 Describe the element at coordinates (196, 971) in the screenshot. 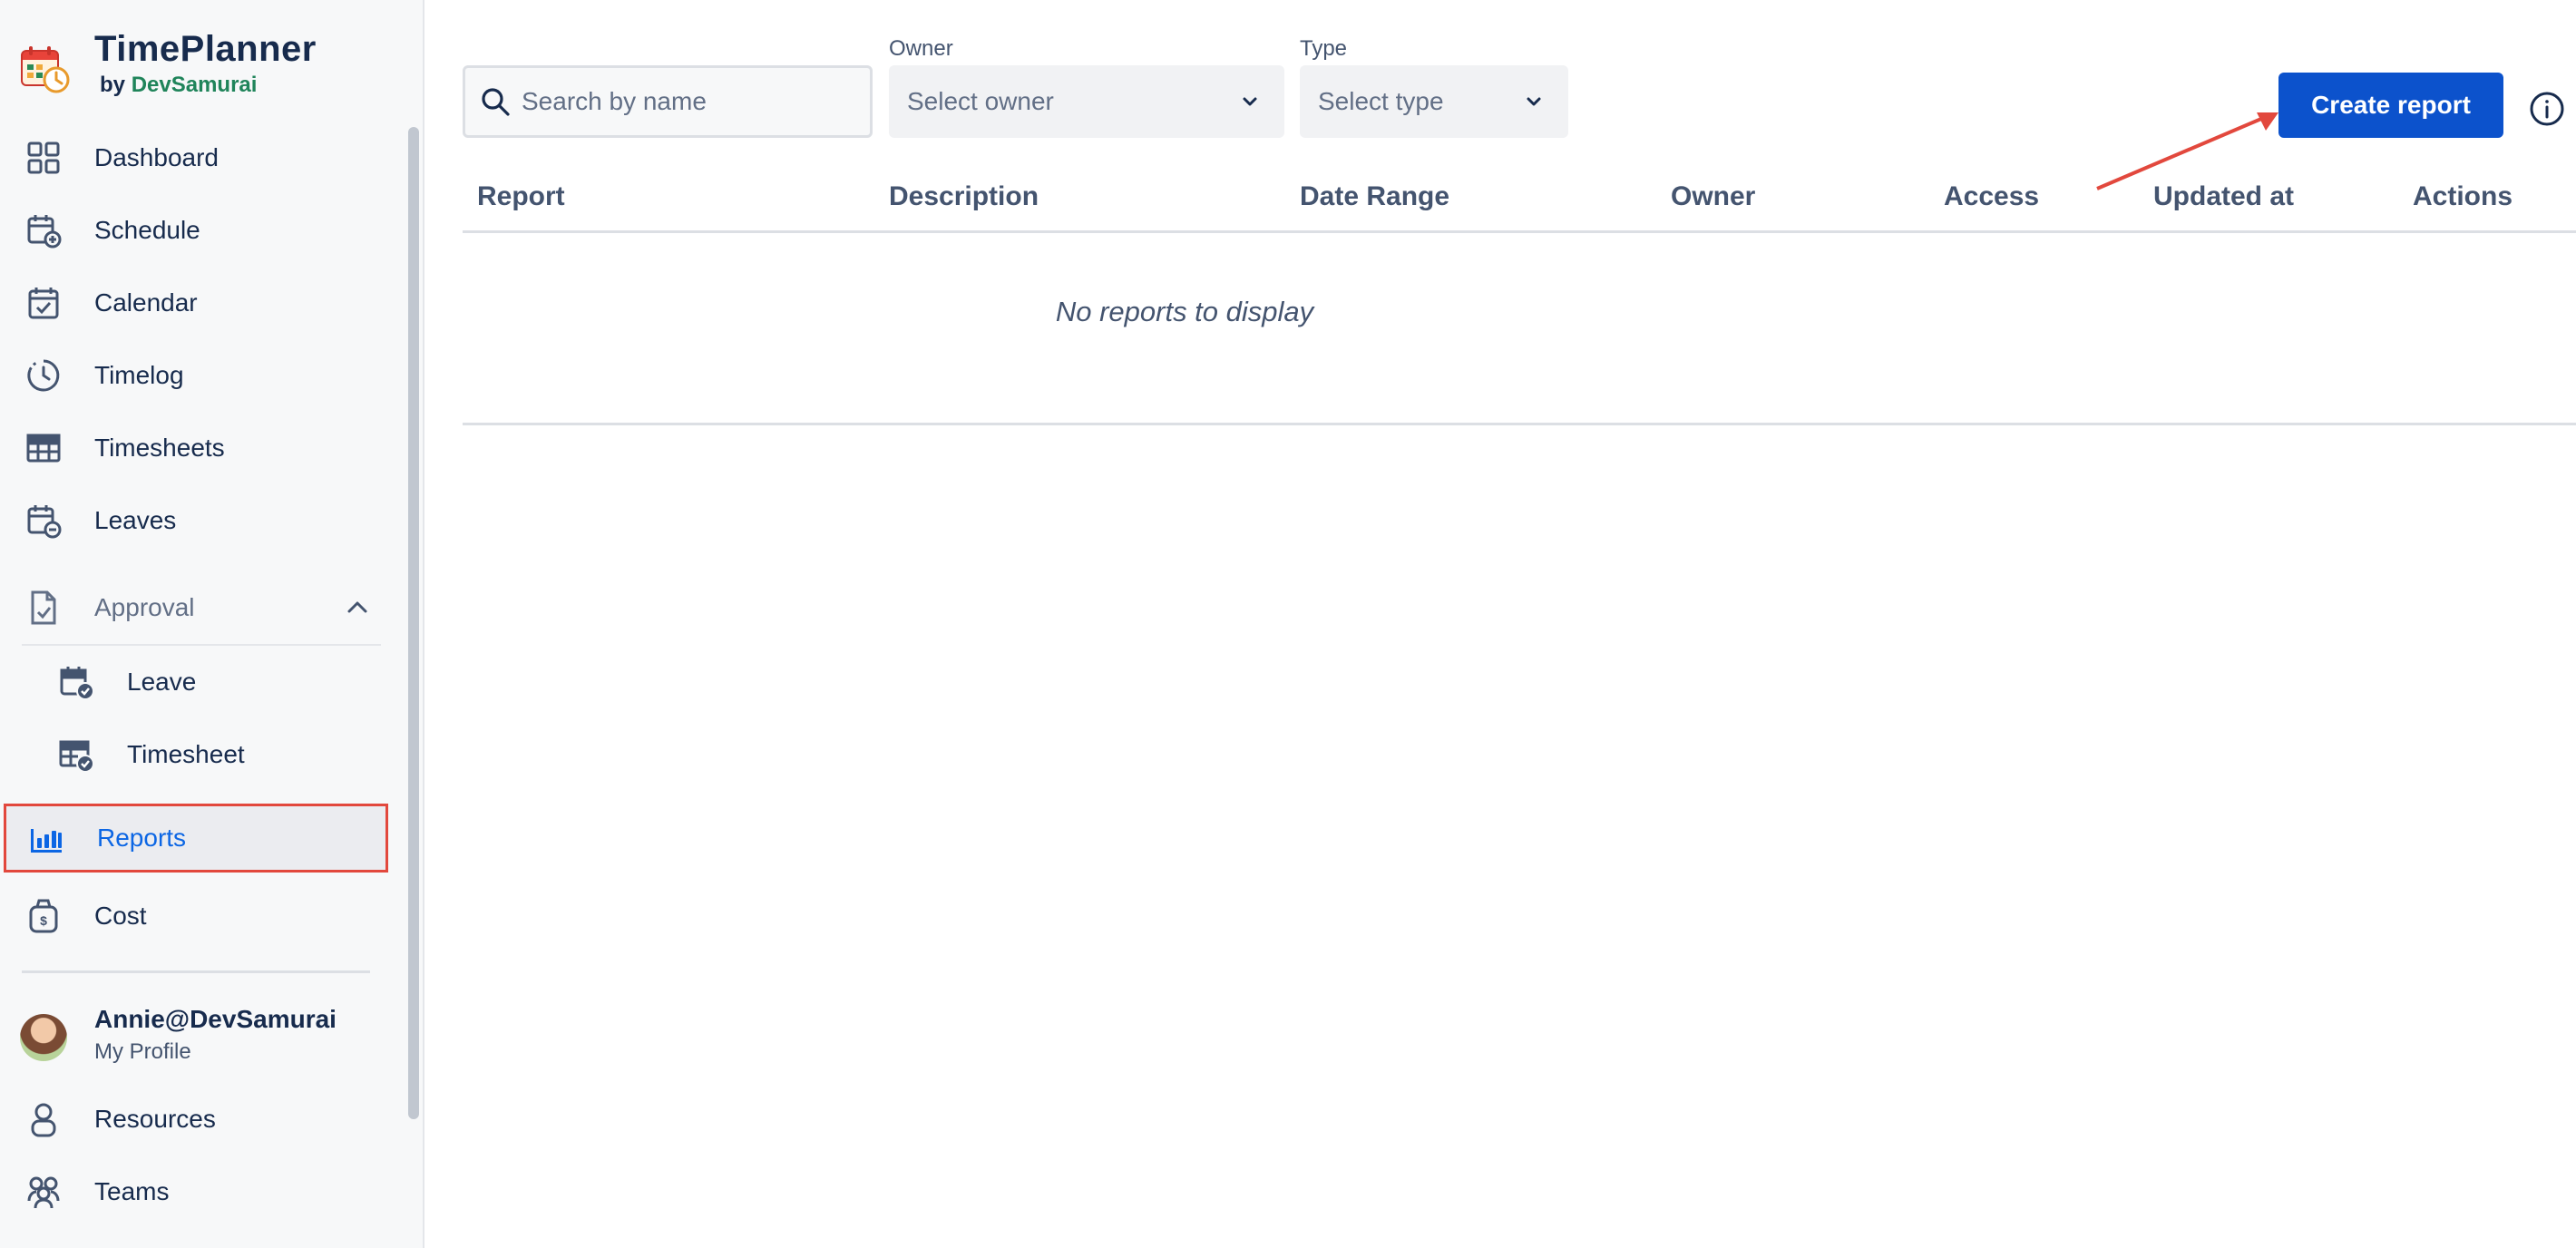

I see `sidebar-divider` at that location.